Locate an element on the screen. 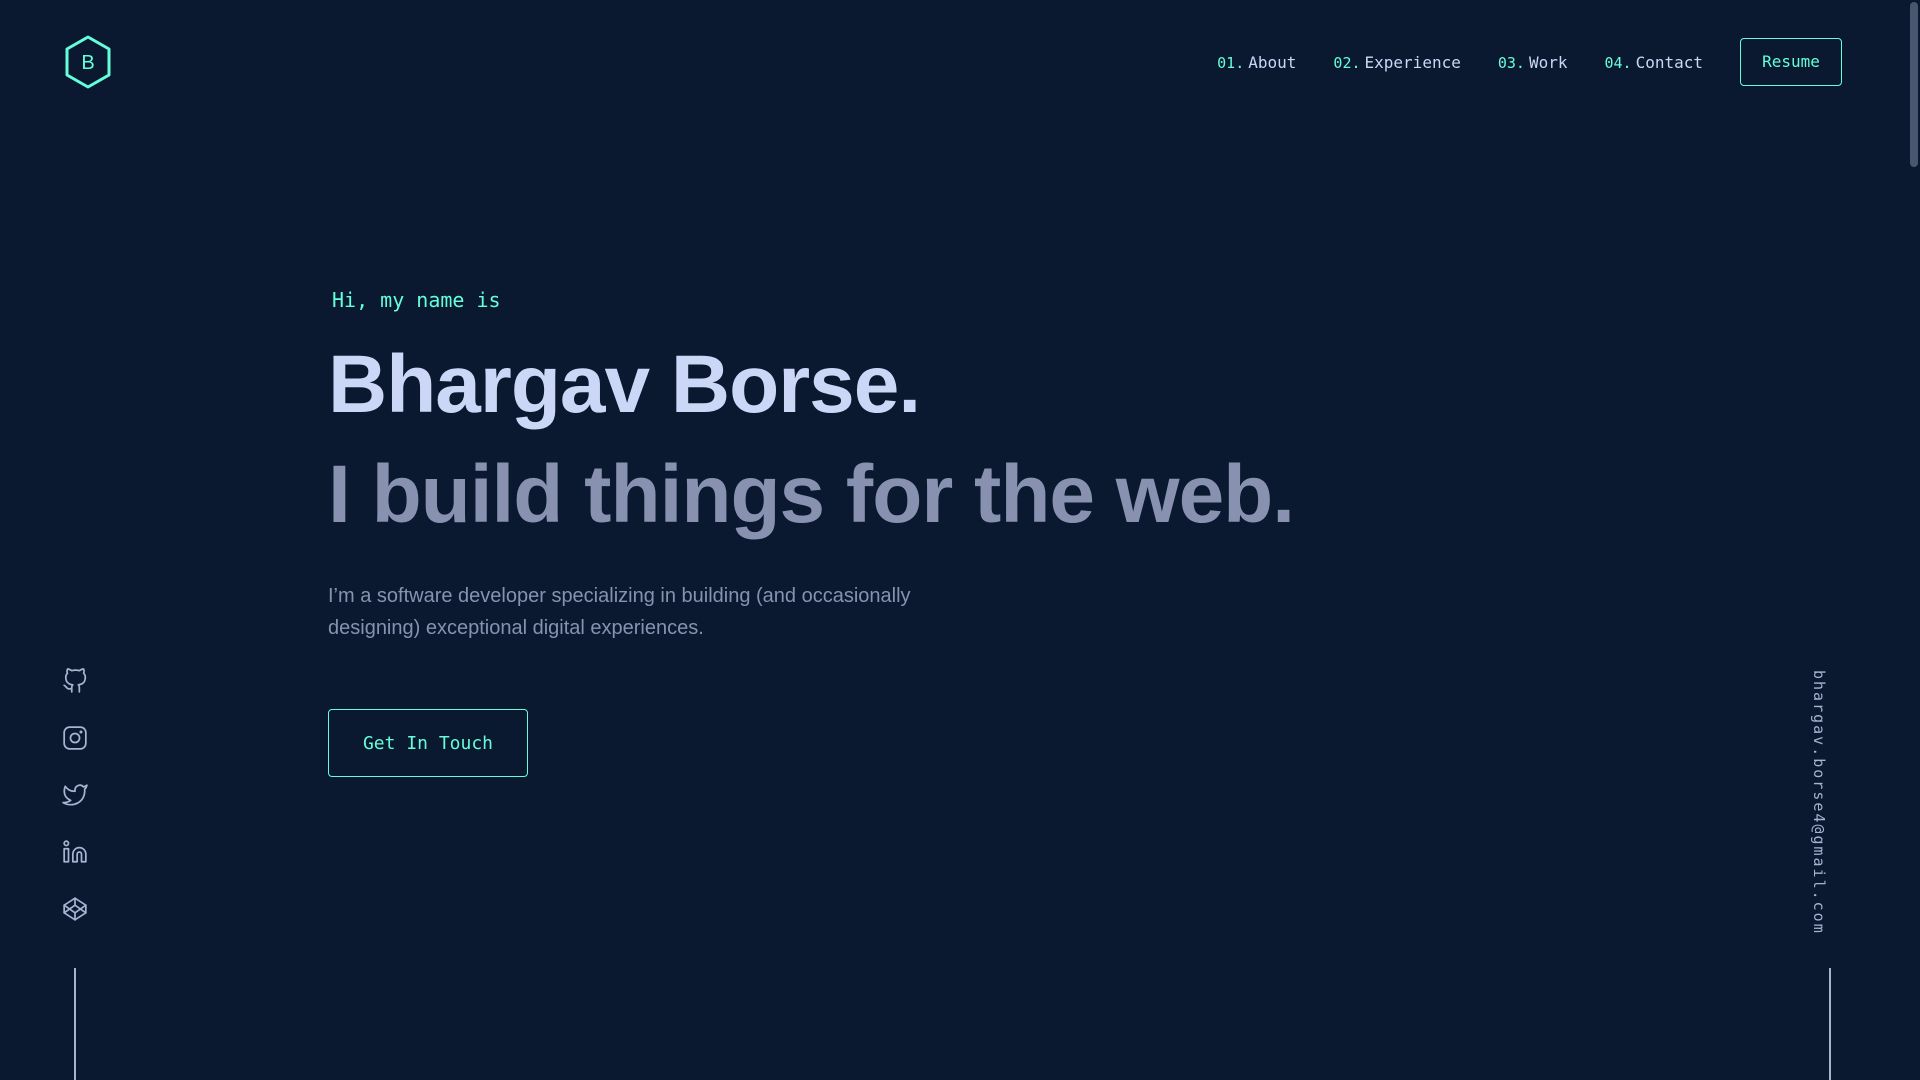 Image resolution: width=1920 pixels, height=1080 pixels. scrollbar-track is located at coordinates (1914, 540).